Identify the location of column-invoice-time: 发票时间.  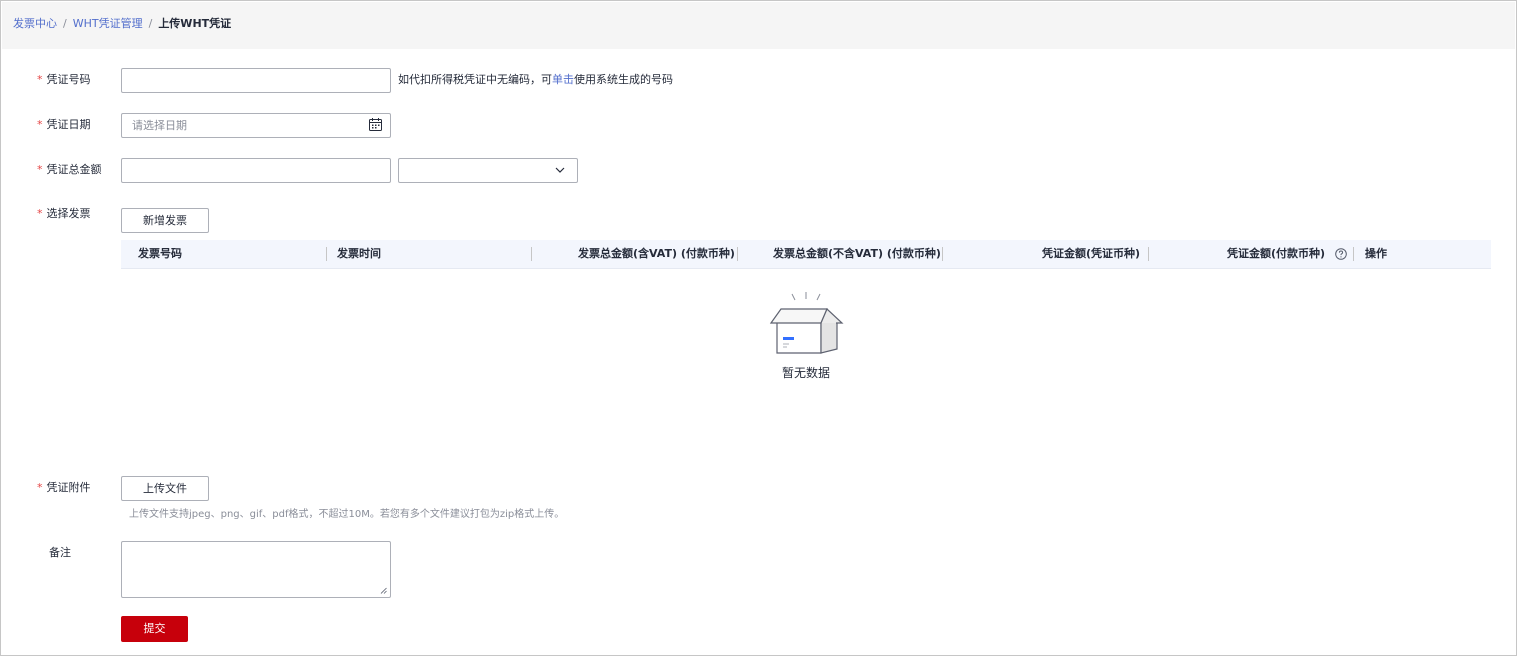
(359, 253).